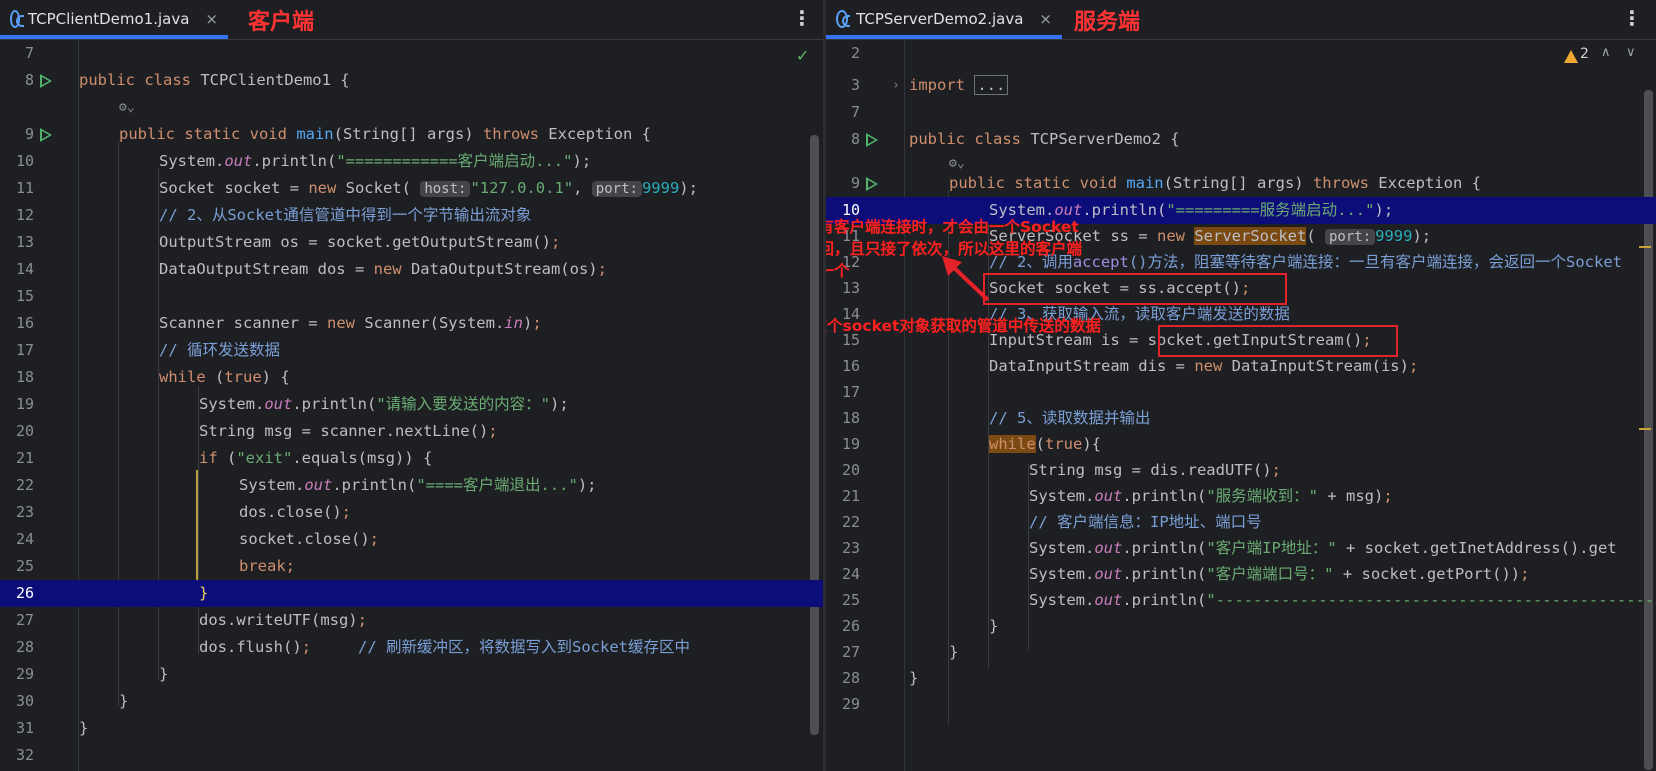 This screenshot has height=771, width=1656. What do you see at coordinates (224, 458) in the screenshot?
I see `code-line: 21 if ("exit".equals(msg)) {` at bounding box center [224, 458].